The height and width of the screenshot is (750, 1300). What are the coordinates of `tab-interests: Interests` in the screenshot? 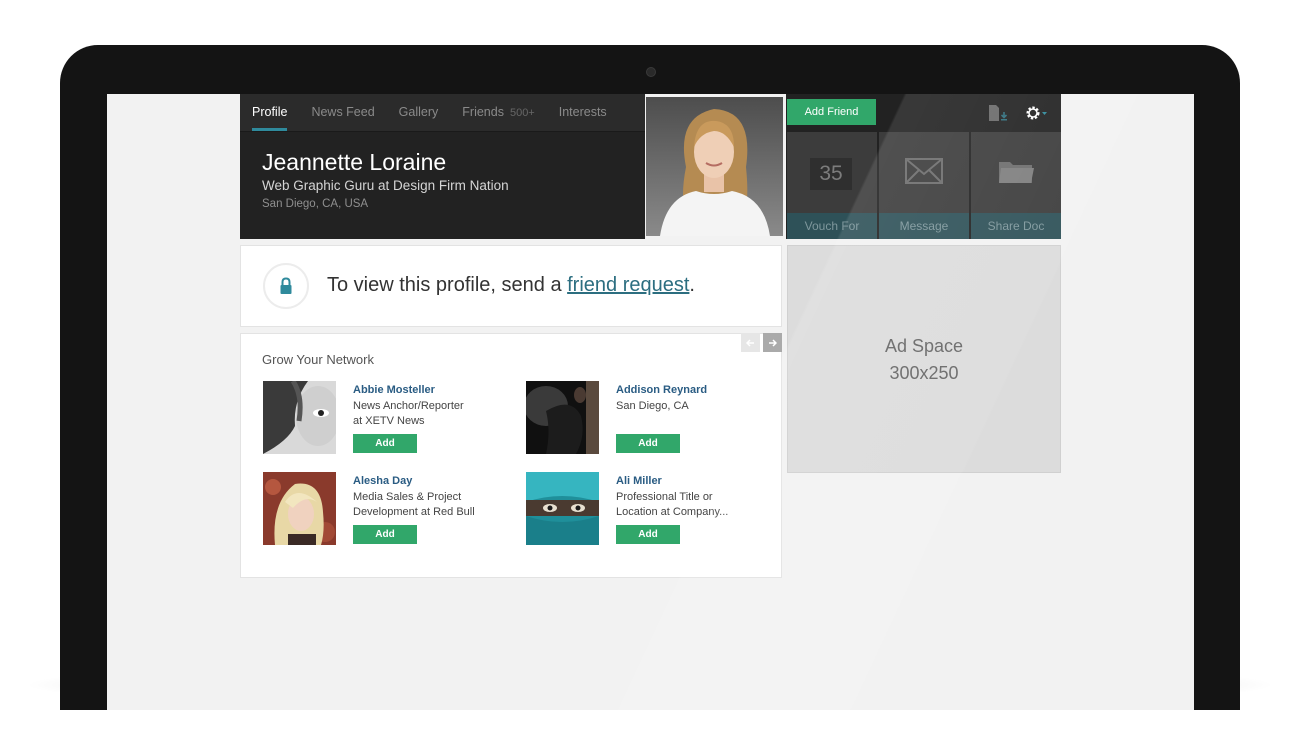 It's located at (583, 112).